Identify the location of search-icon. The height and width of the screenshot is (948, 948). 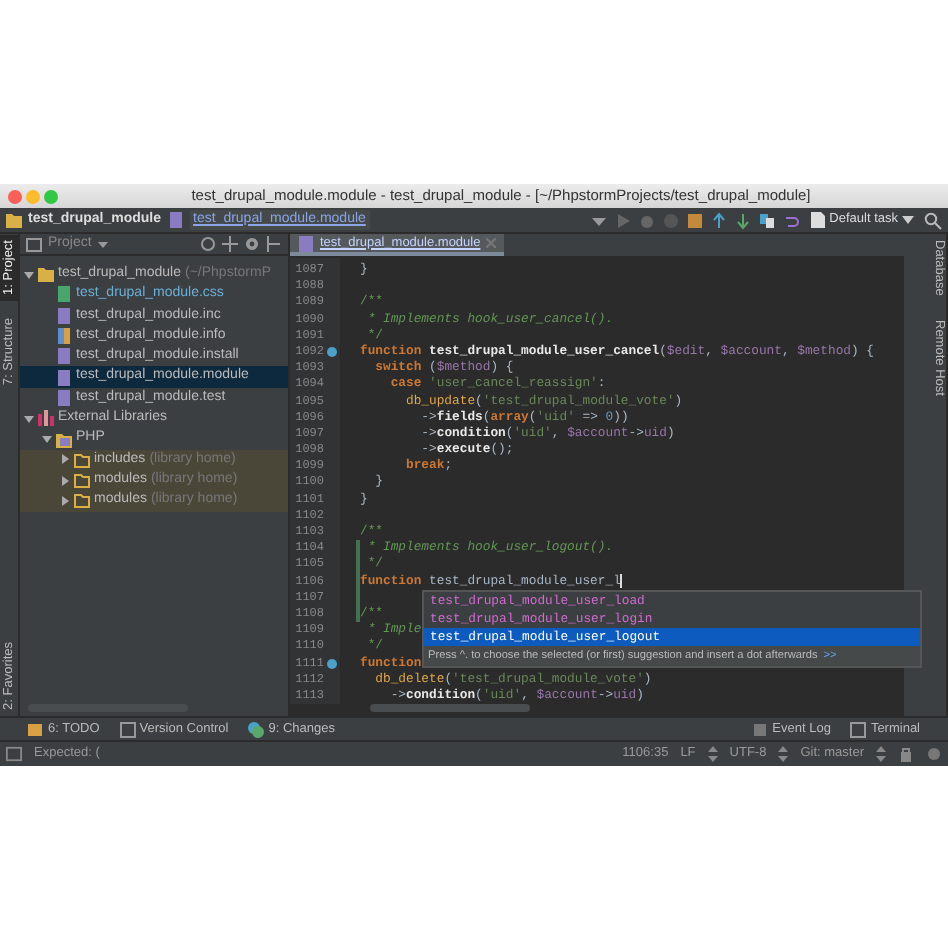
(933, 220).